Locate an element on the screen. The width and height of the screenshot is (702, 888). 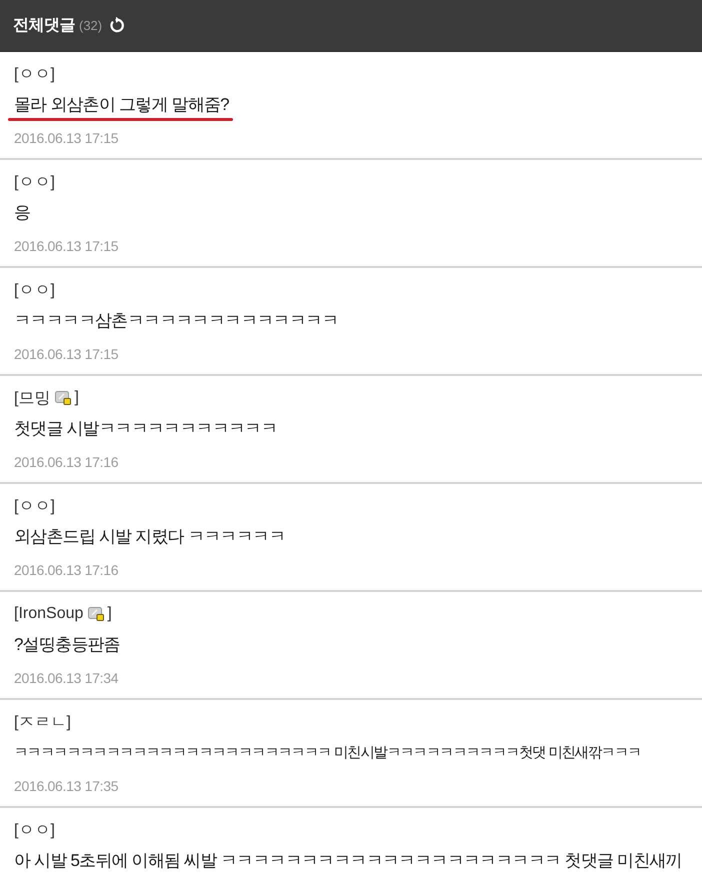
author-name: [IronSoup is located at coordinates (49, 614).